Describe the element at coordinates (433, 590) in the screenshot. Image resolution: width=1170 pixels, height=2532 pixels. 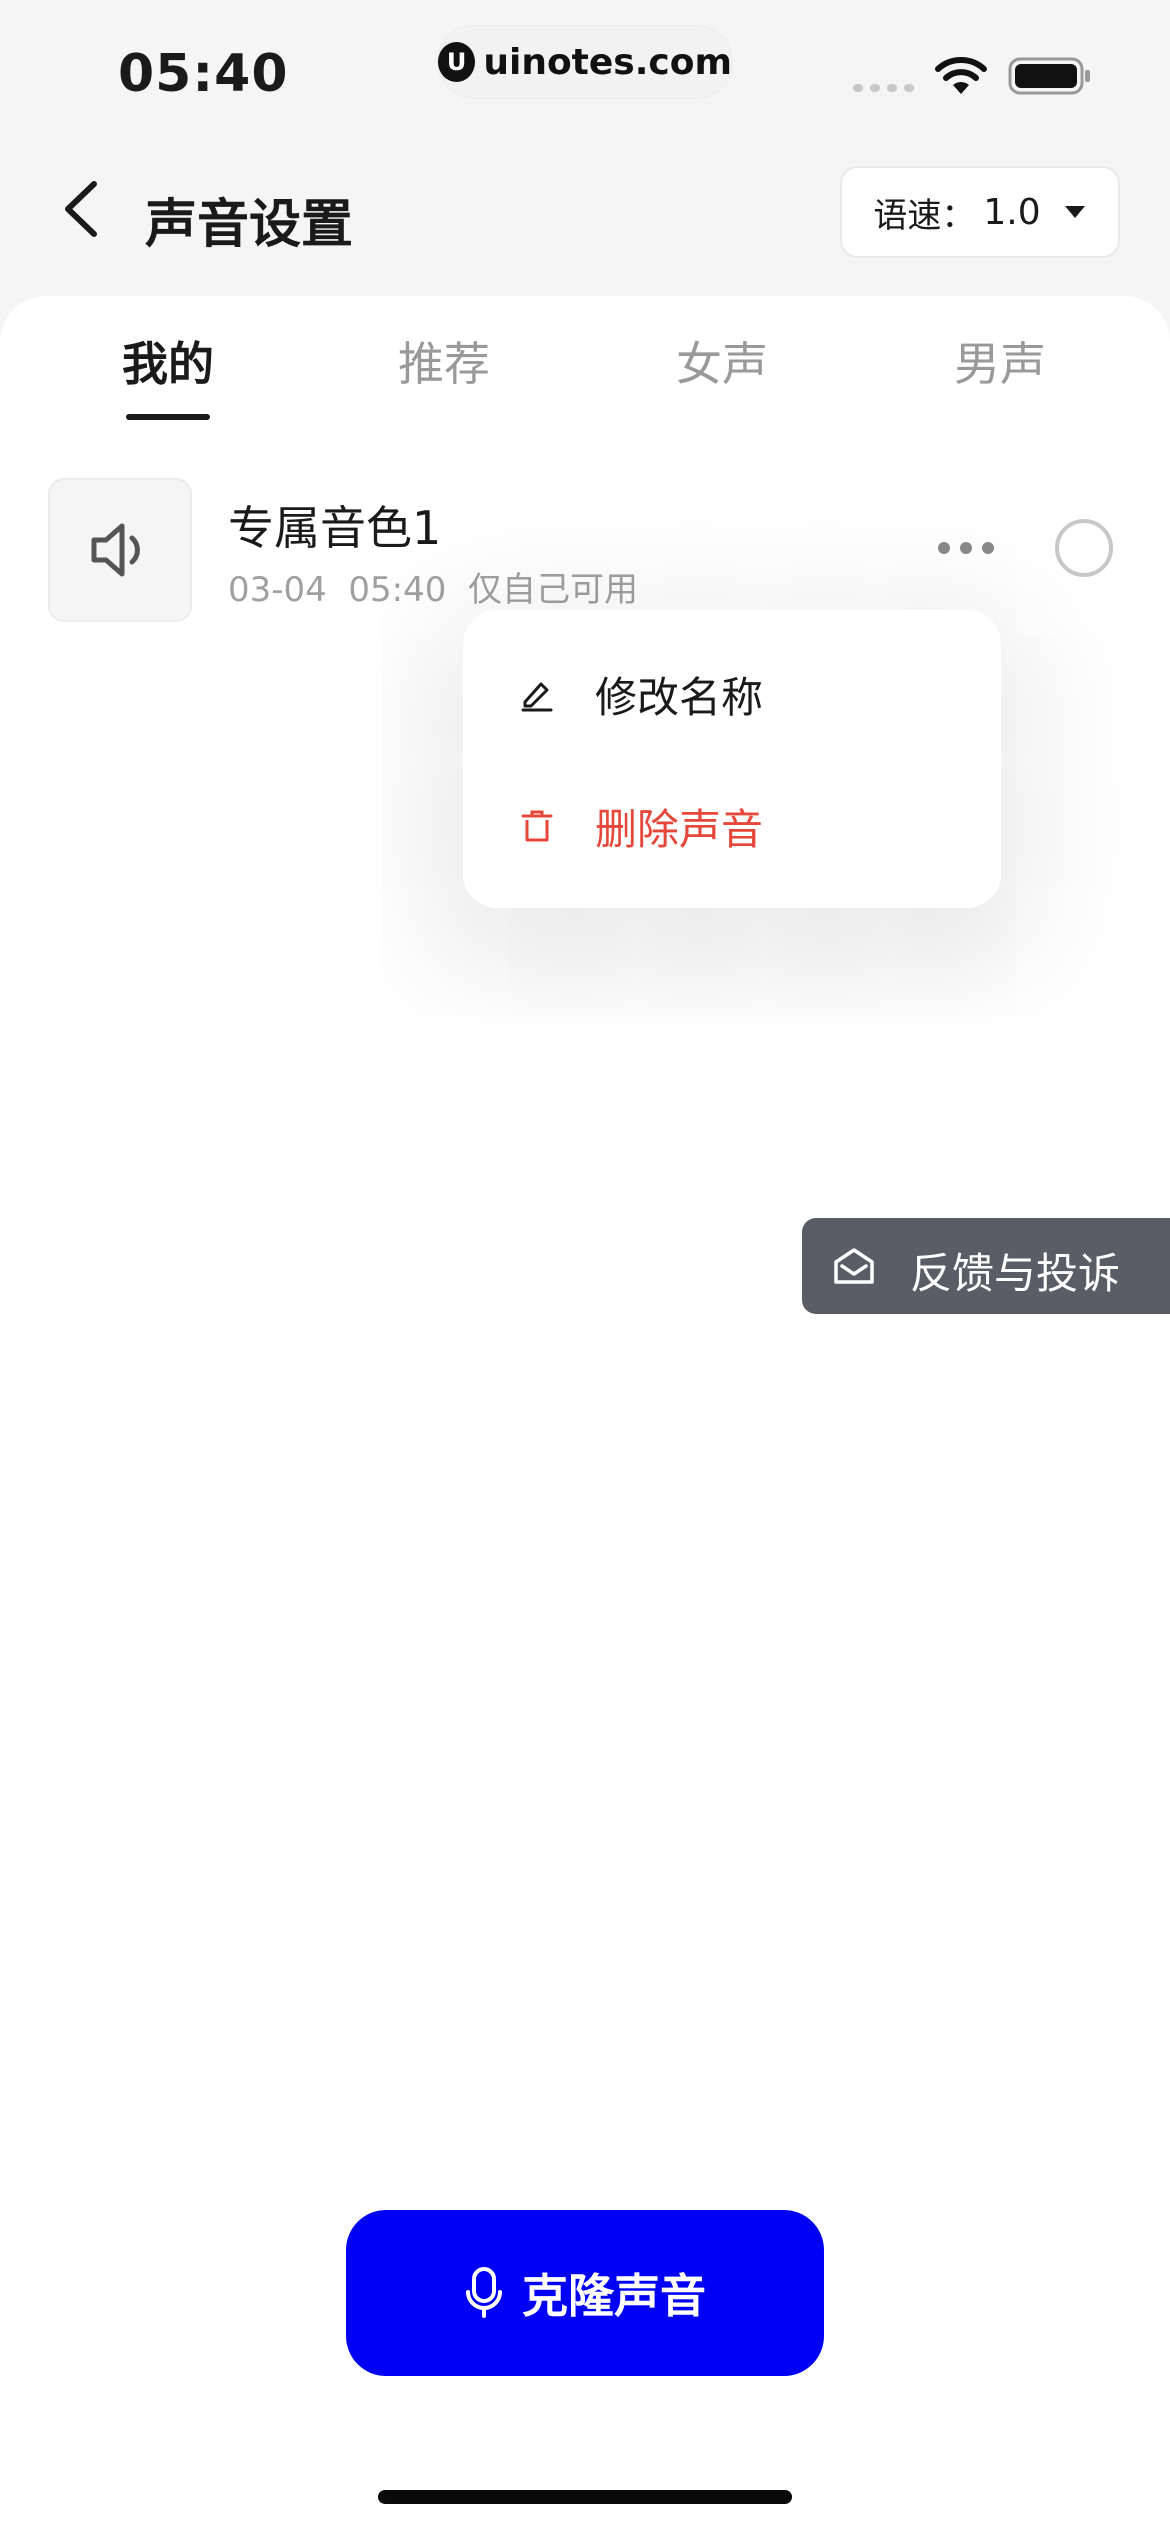
I see `voice-meta: 03-04 05:40 仅自己可用` at that location.